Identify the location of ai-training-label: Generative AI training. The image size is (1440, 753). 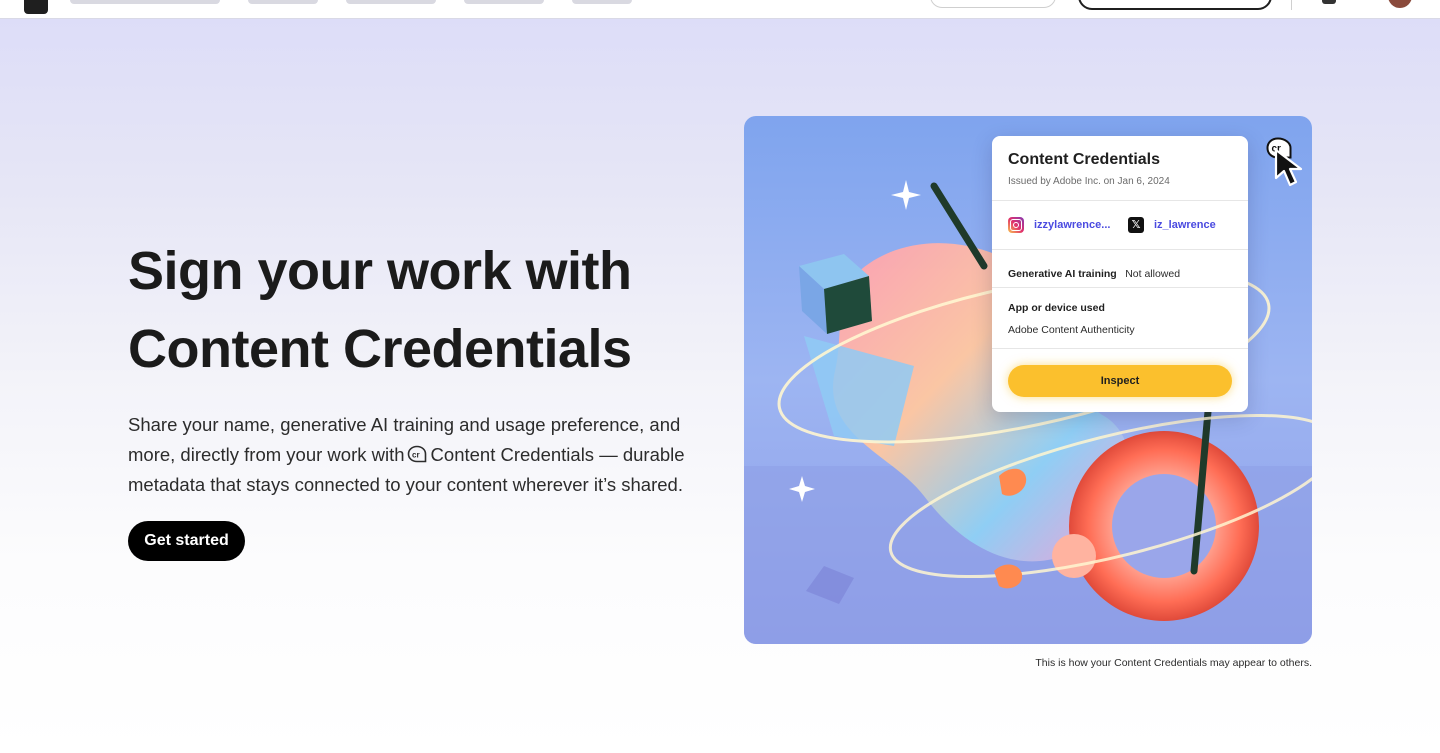
(1062, 274).